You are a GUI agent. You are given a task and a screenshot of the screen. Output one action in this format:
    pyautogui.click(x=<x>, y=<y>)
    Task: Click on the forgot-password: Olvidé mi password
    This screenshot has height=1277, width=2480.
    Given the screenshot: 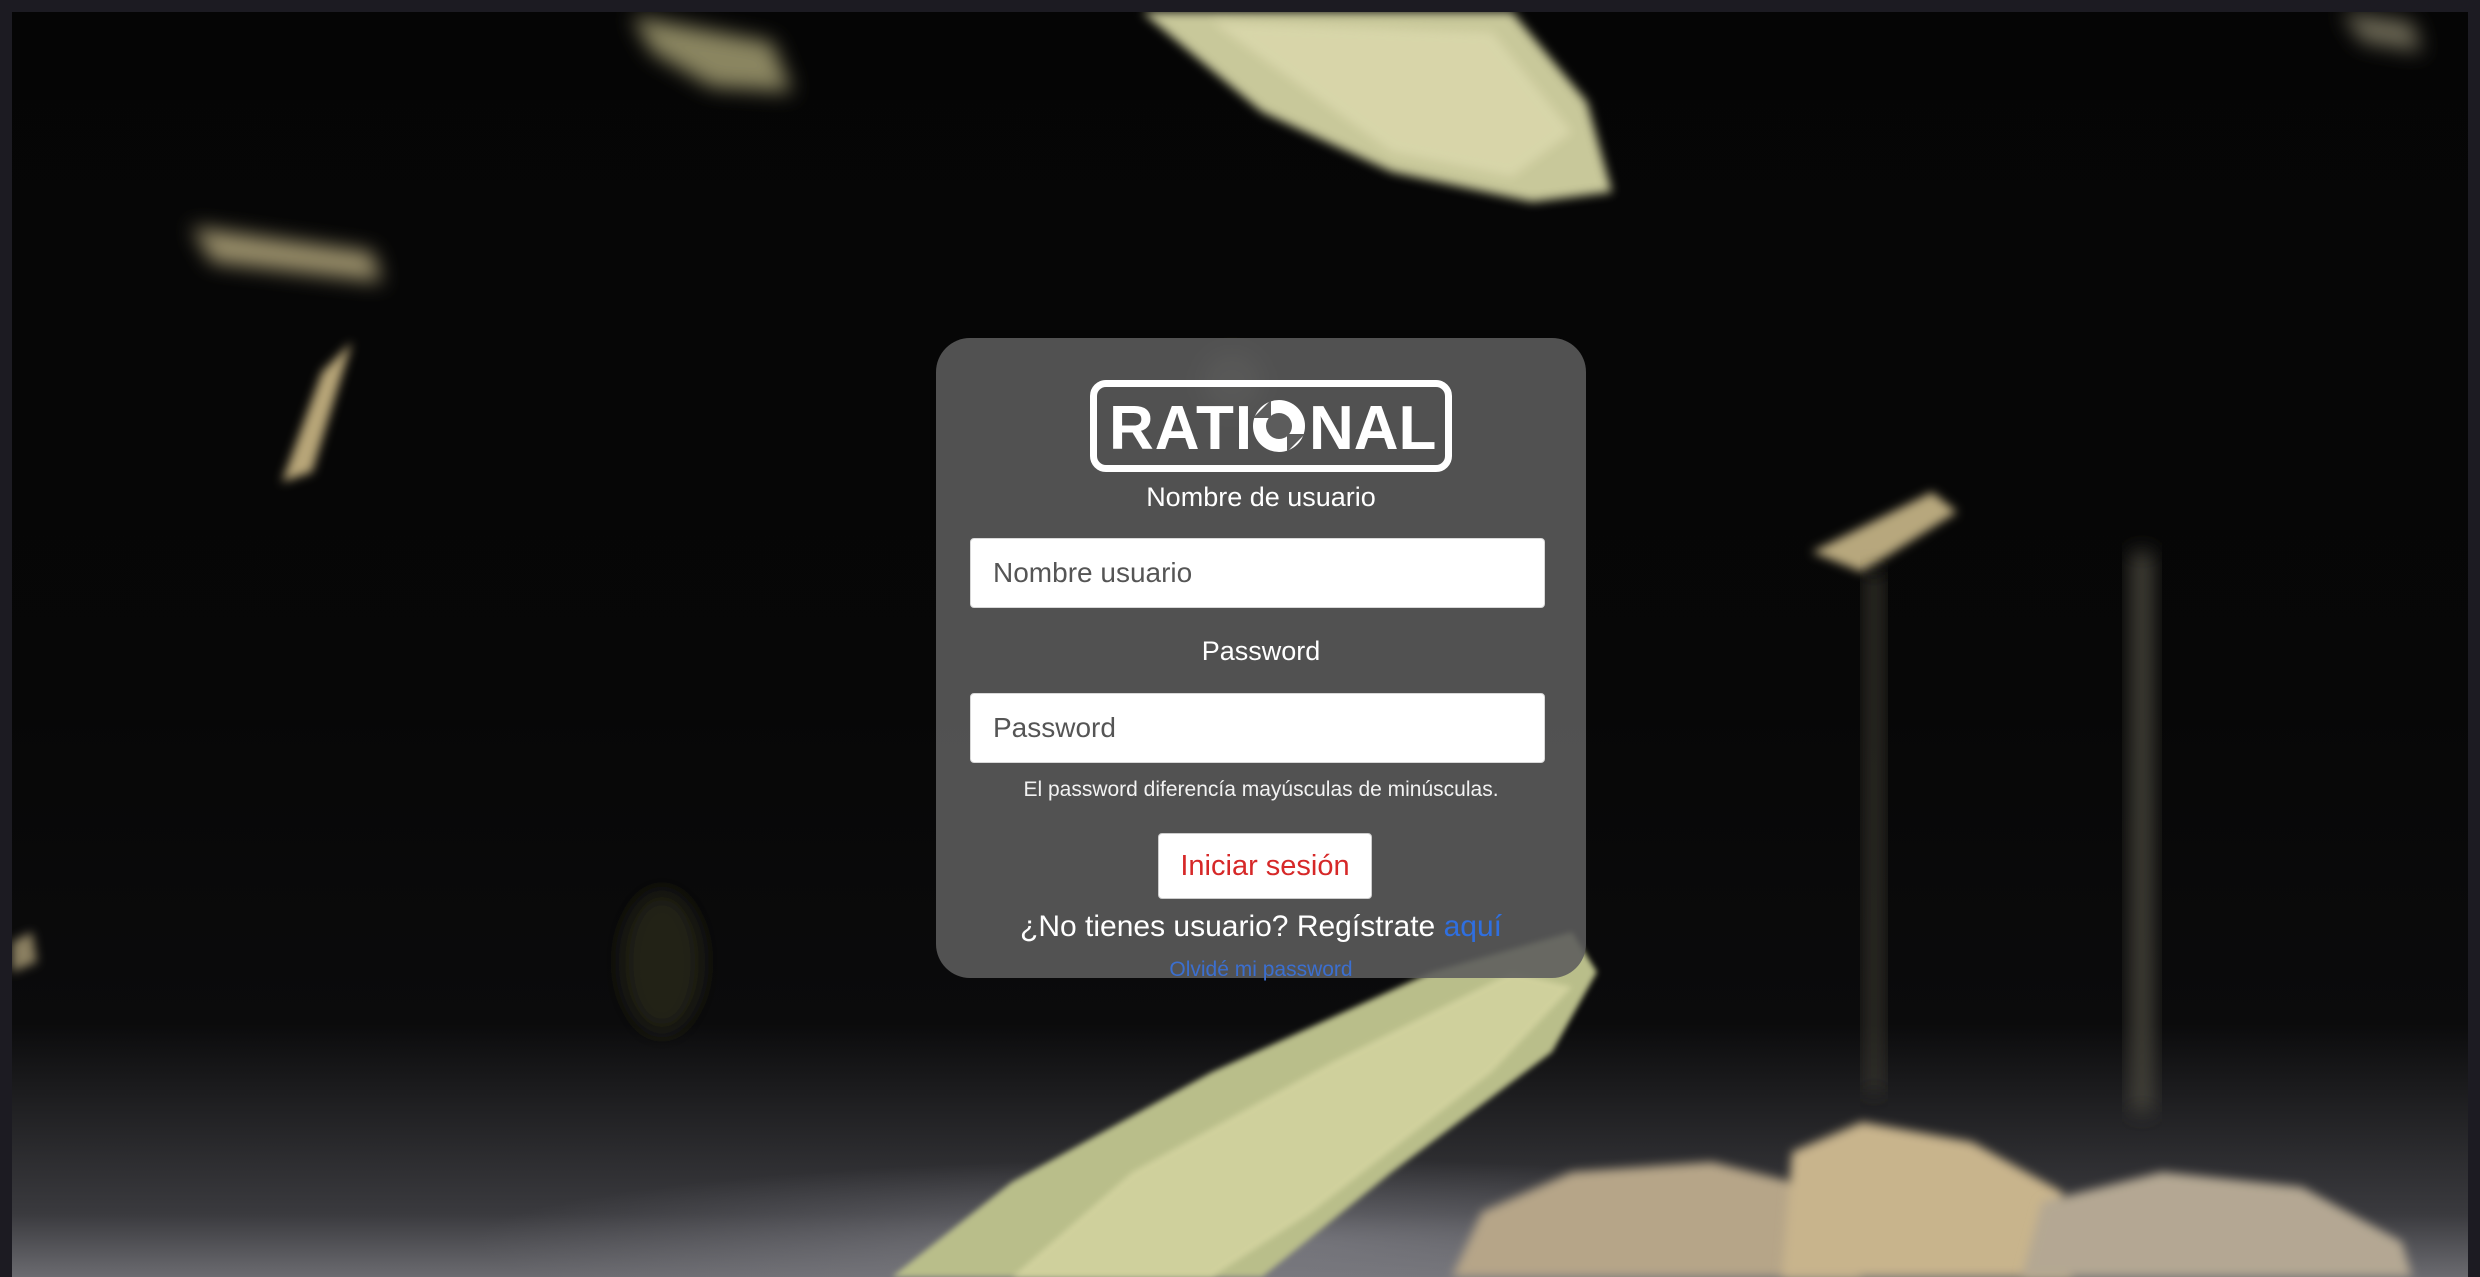 What is the action you would take?
    pyautogui.click(x=1261, y=970)
    